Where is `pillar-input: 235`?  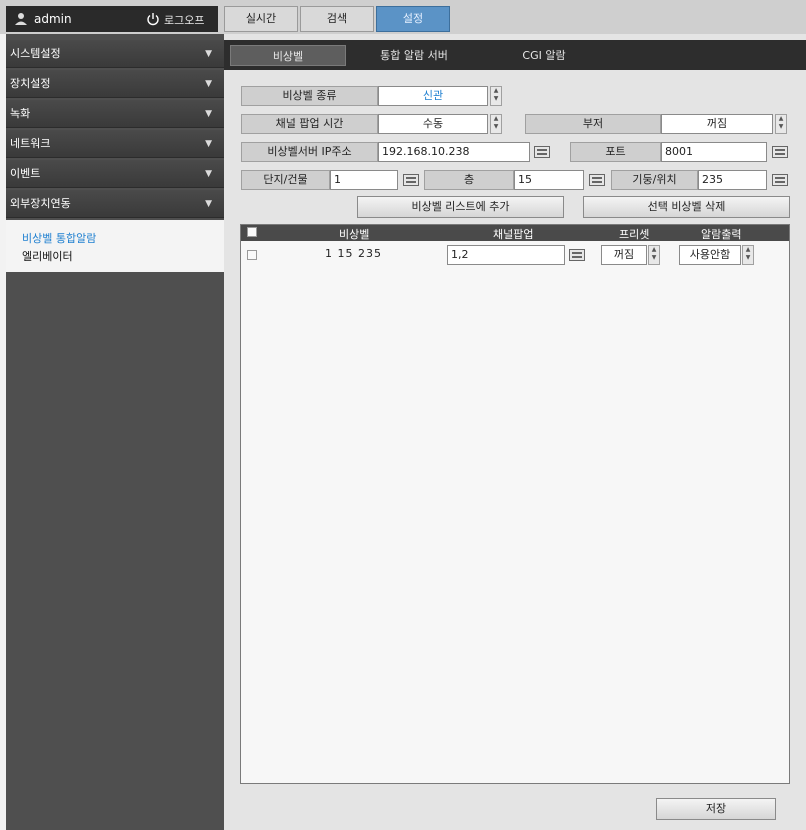 pillar-input: 235 is located at coordinates (732, 180).